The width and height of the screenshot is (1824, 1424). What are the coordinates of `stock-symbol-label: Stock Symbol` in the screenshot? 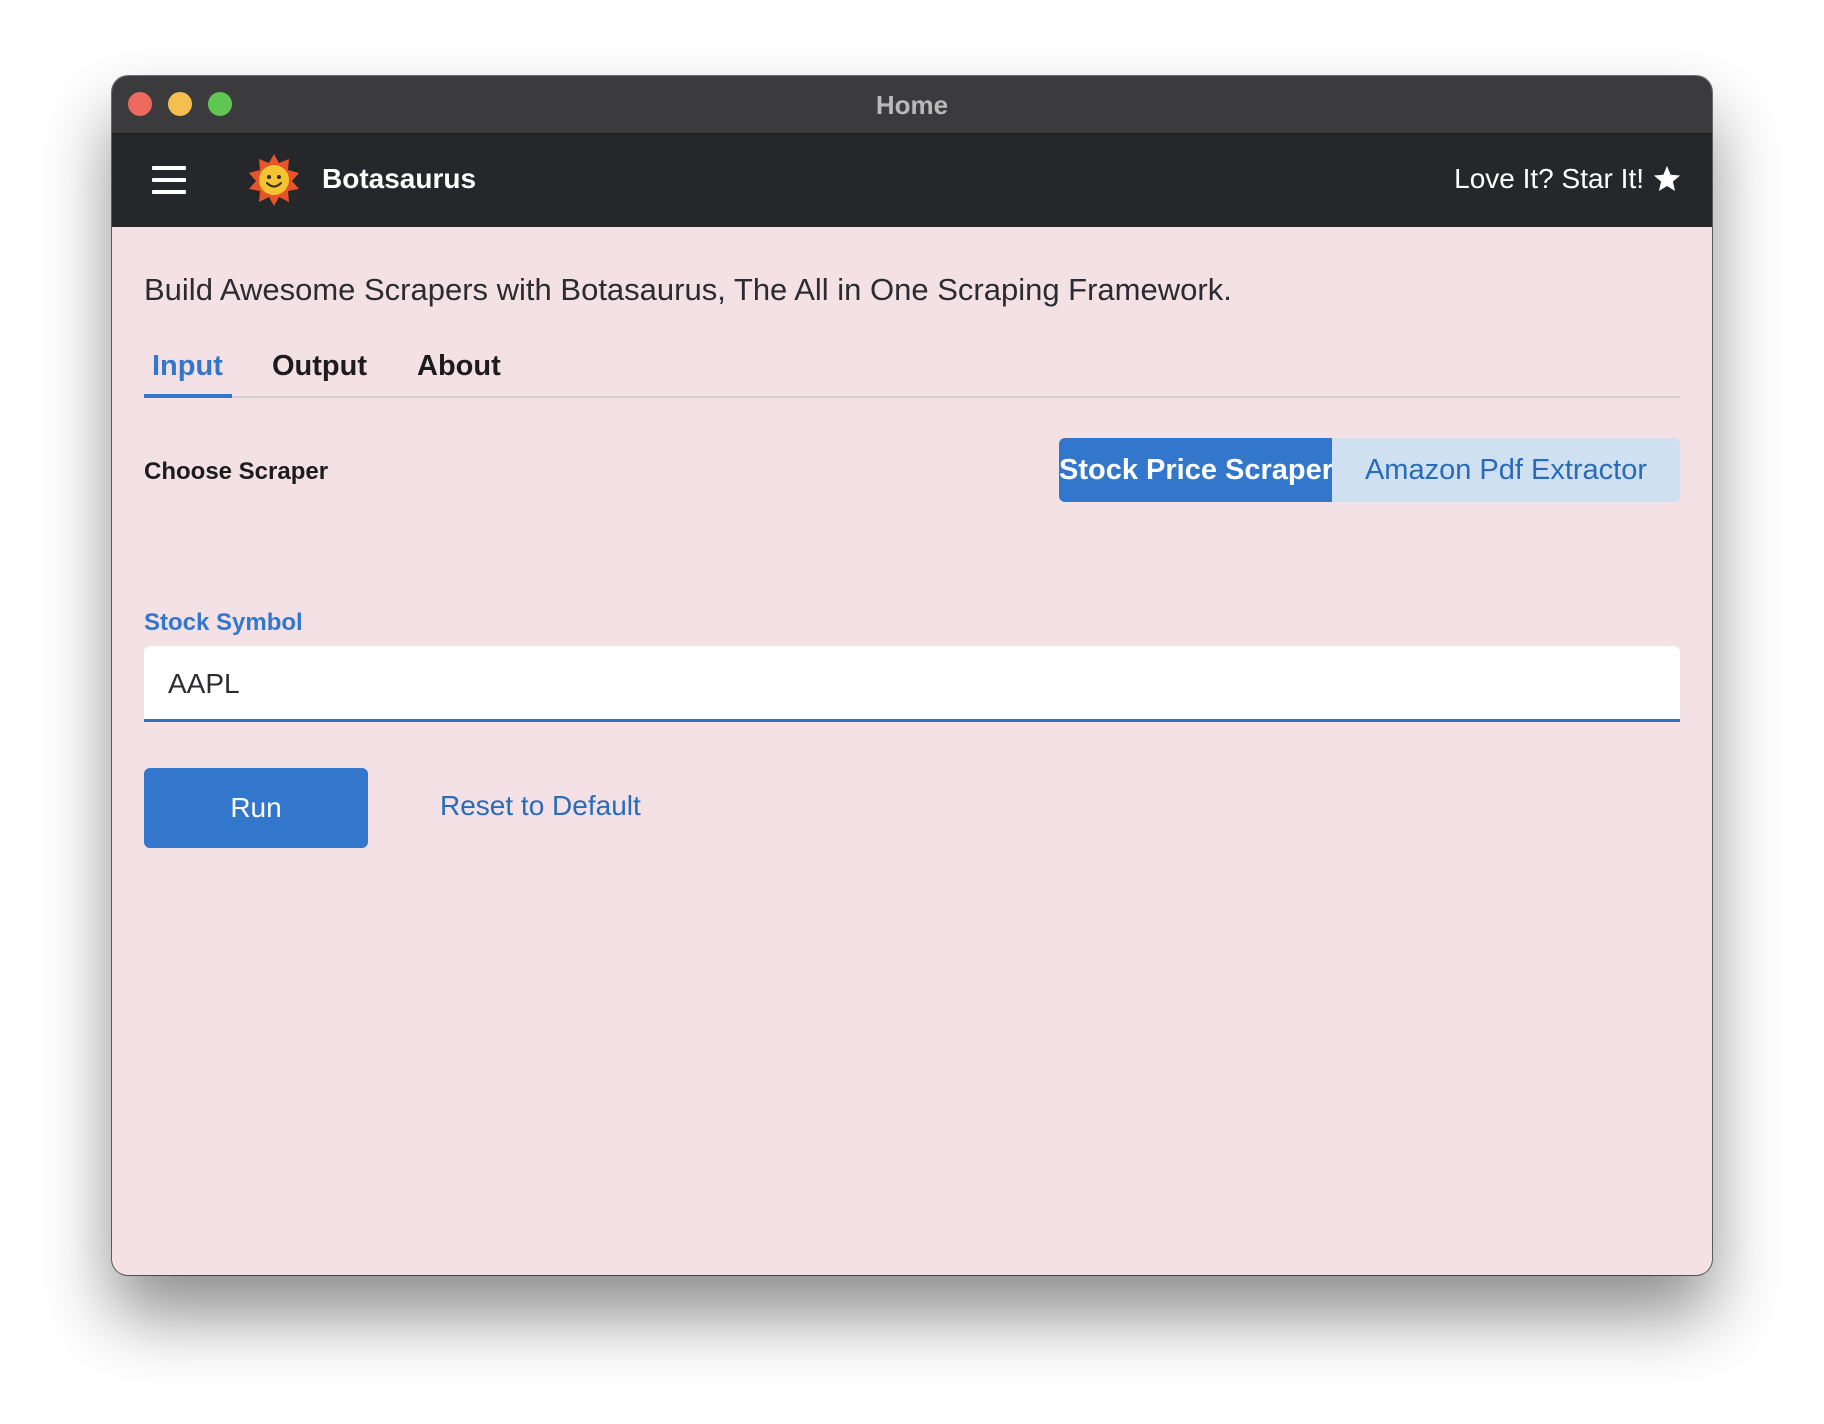 It's located at (223, 622).